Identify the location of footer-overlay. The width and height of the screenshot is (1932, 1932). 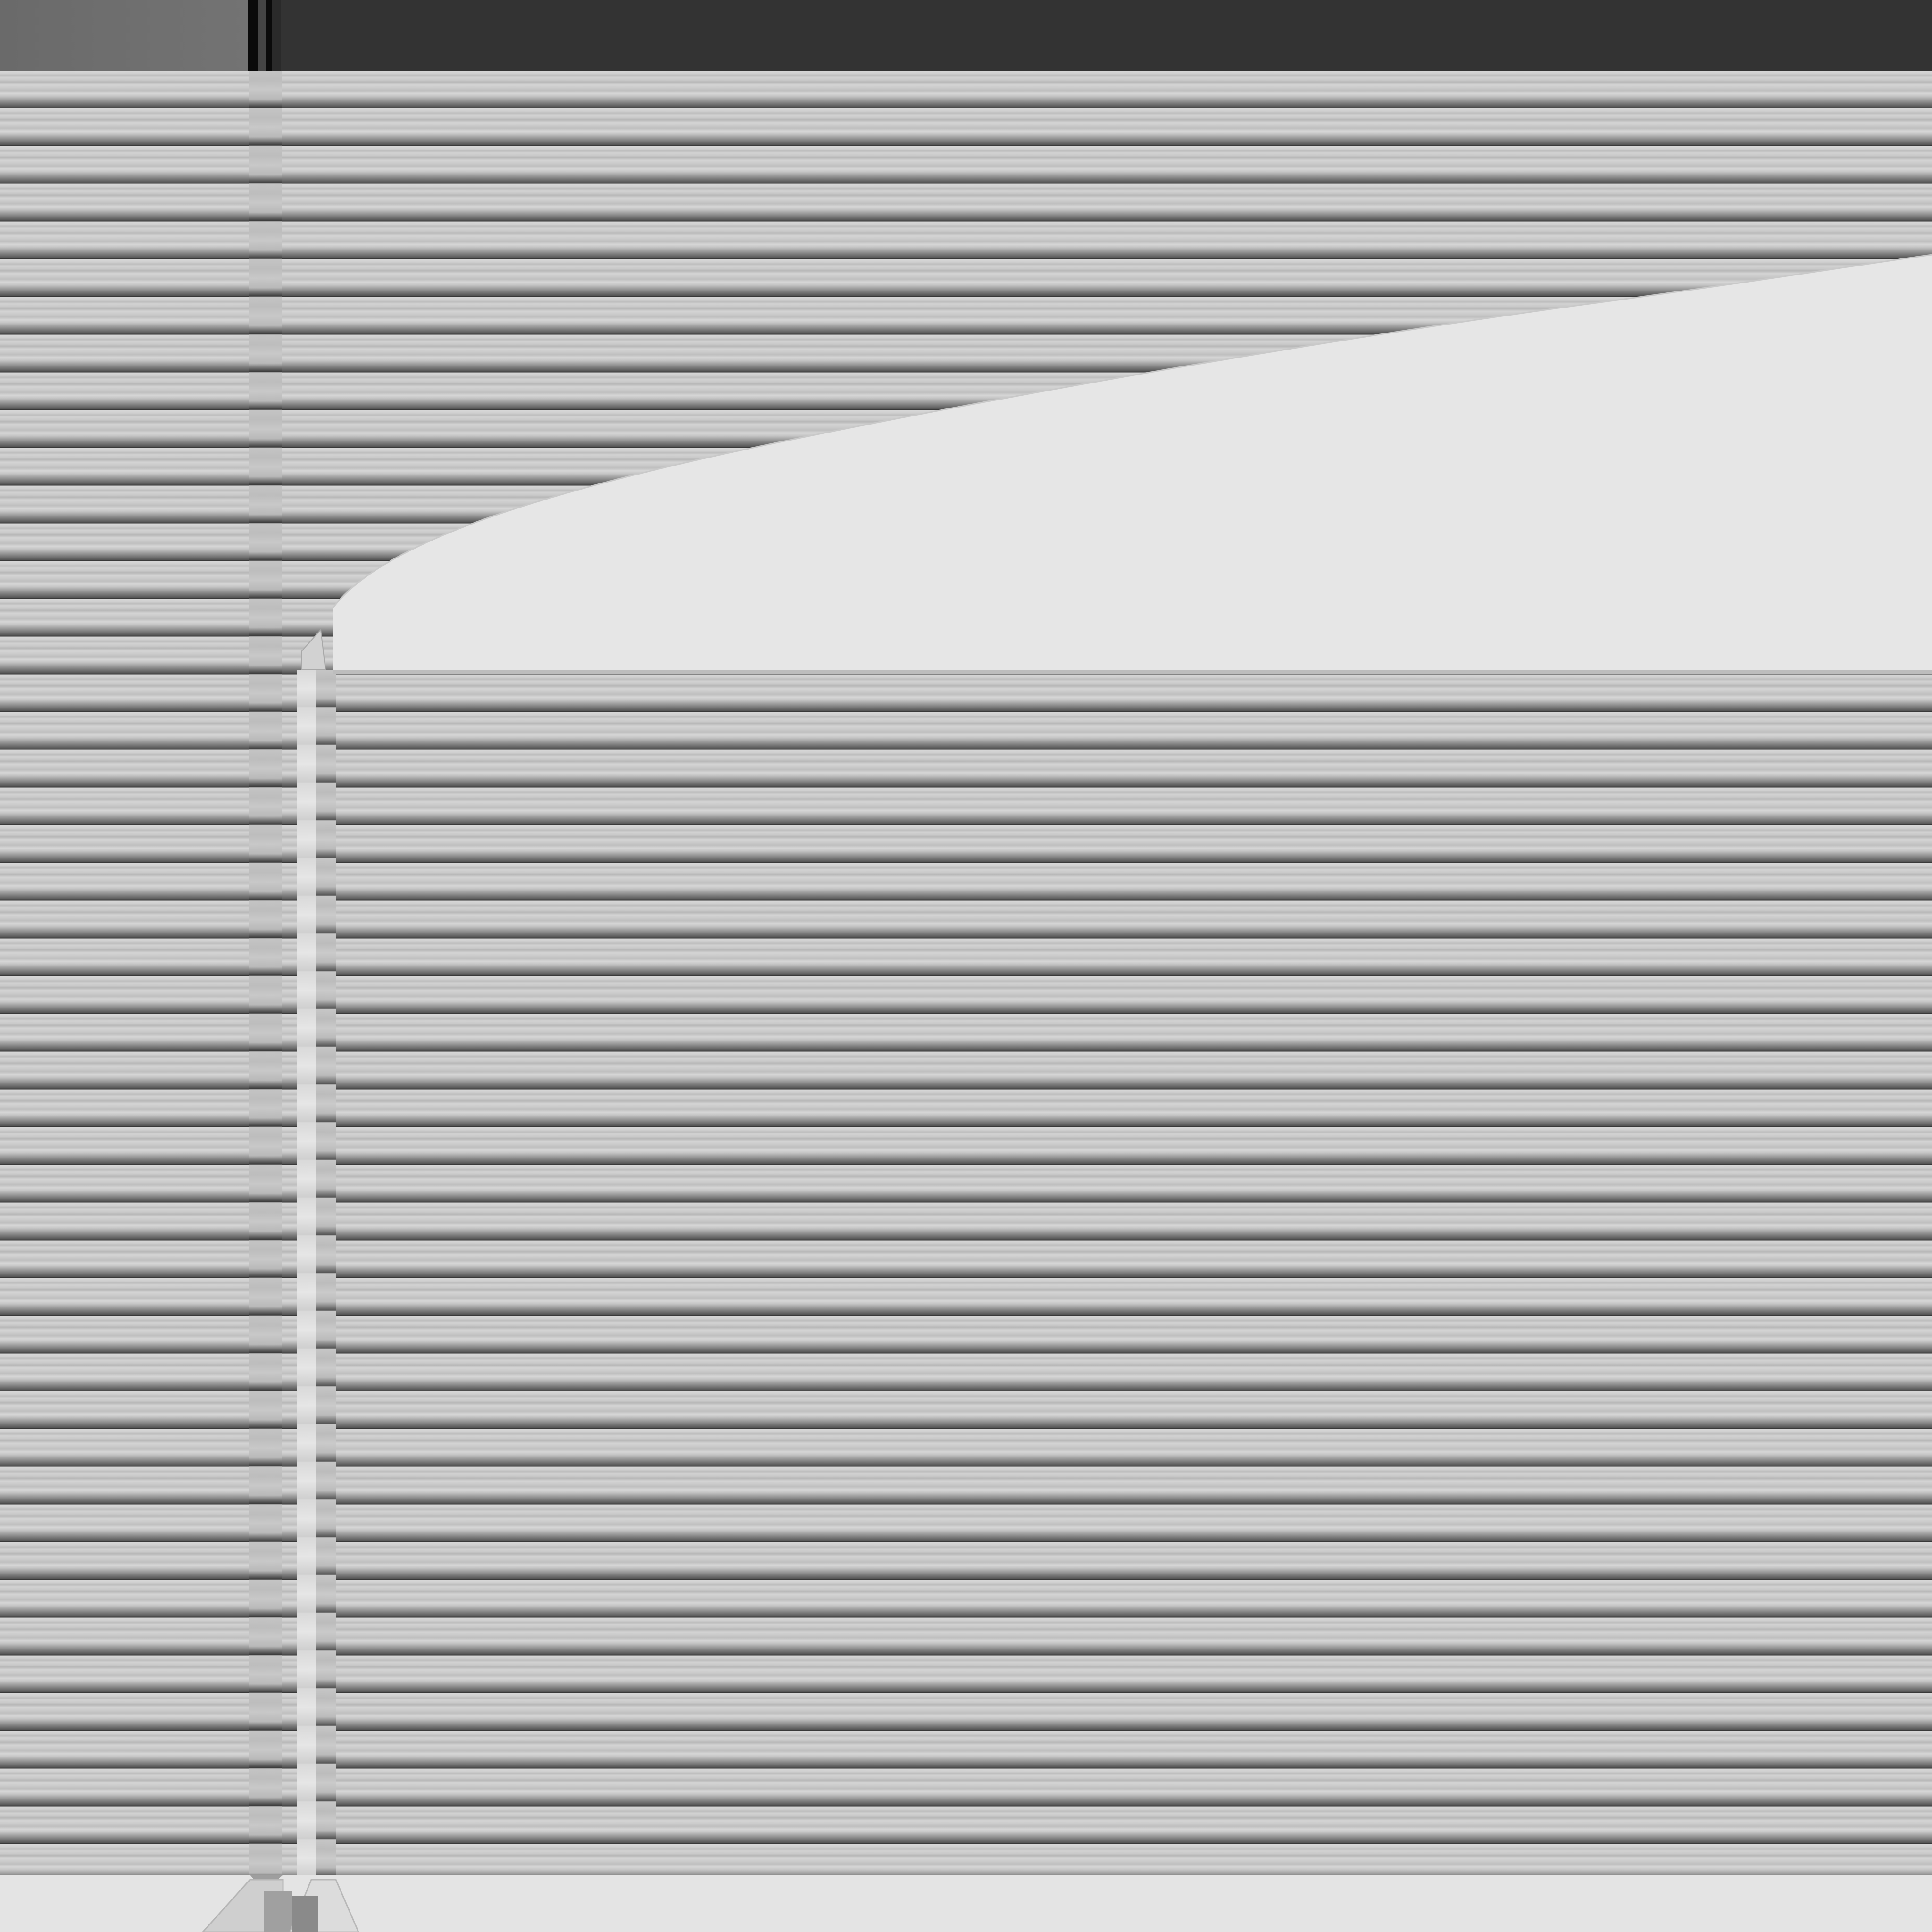
(280, 1904).